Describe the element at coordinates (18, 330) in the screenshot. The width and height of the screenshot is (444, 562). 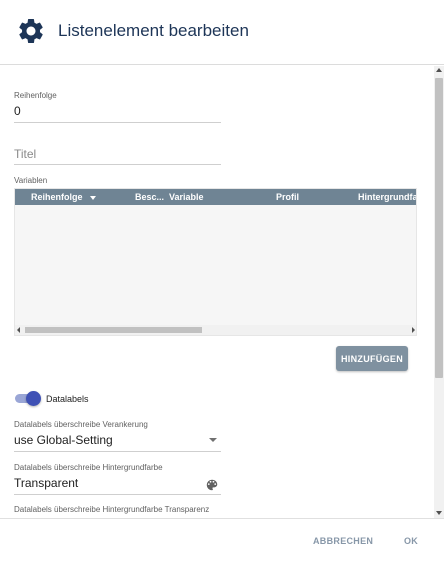
I see `scroll-left-icon` at that location.